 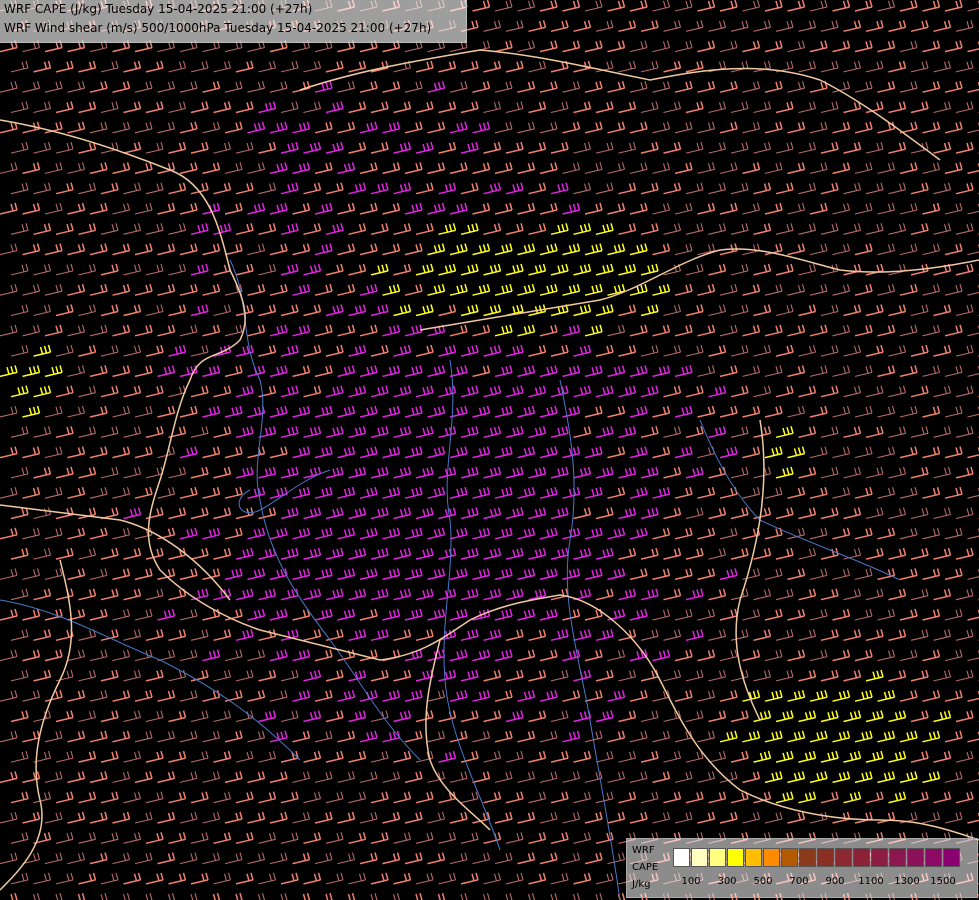 What do you see at coordinates (763, 881) in the screenshot?
I see `legend-tick-label: 500` at bounding box center [763, 881].